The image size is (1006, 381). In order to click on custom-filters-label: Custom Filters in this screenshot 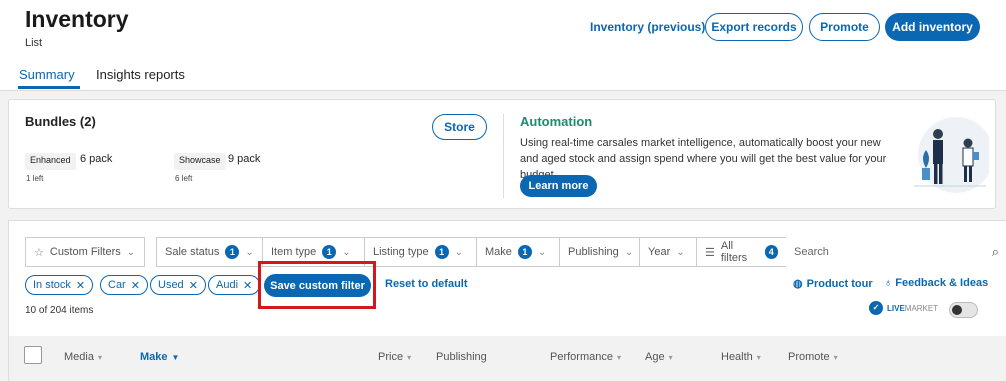, I will do `click(85, 252)`.